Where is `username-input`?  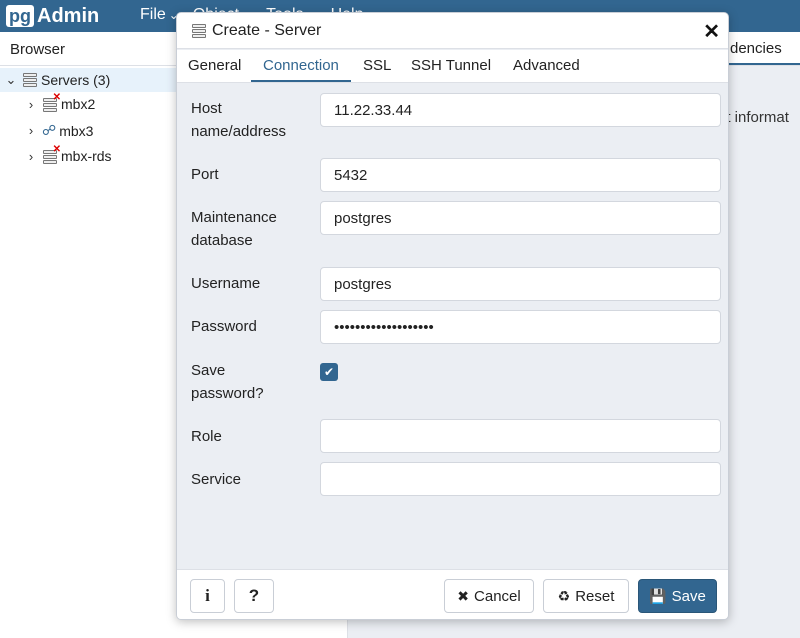 username-input is located at coordinates (520, 284).